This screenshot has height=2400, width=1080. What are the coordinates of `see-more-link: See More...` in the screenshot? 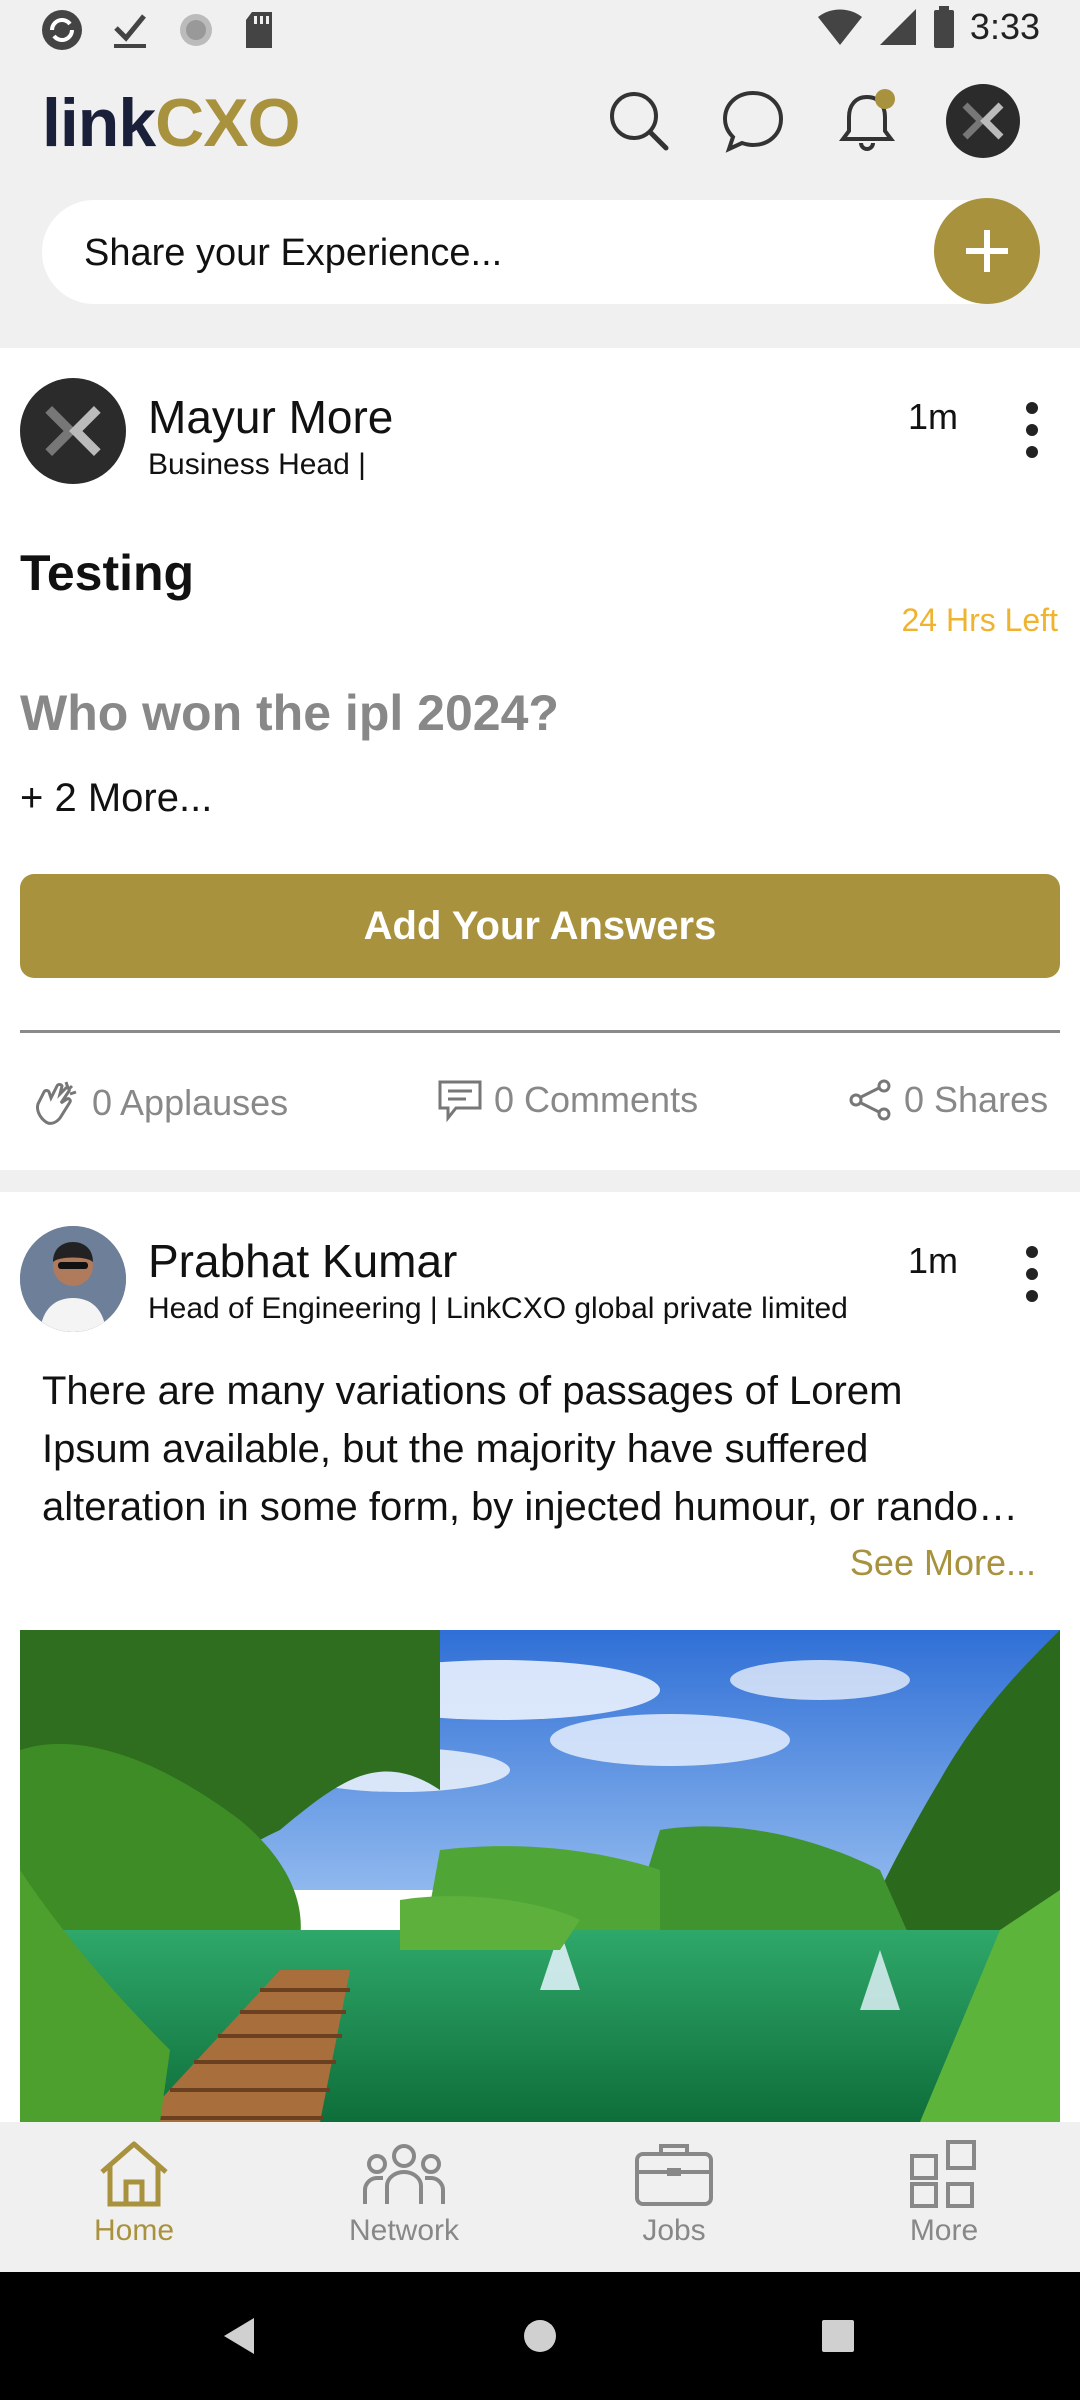 It's located at (943, 1563).